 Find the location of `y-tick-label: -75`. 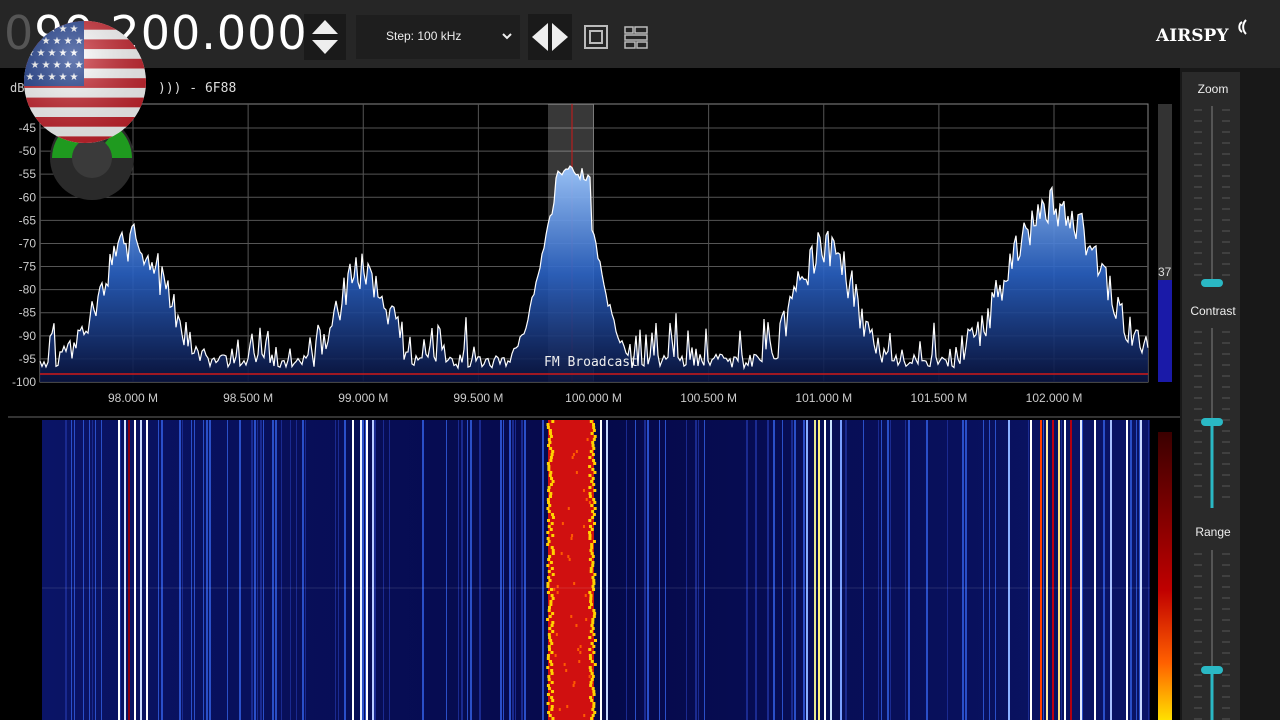

y-tick-label: -75 is located at coordinates (28, 267).